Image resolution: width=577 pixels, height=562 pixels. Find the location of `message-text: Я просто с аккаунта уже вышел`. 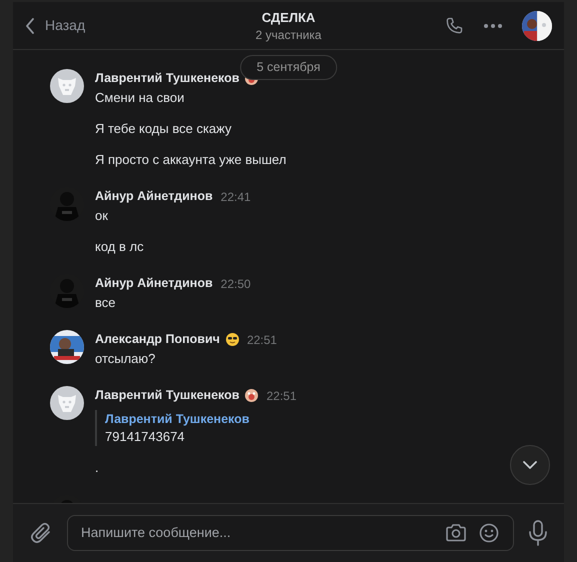

message-text: Я просто с аккаунта уже вышел is located at coordinates (190, 160).